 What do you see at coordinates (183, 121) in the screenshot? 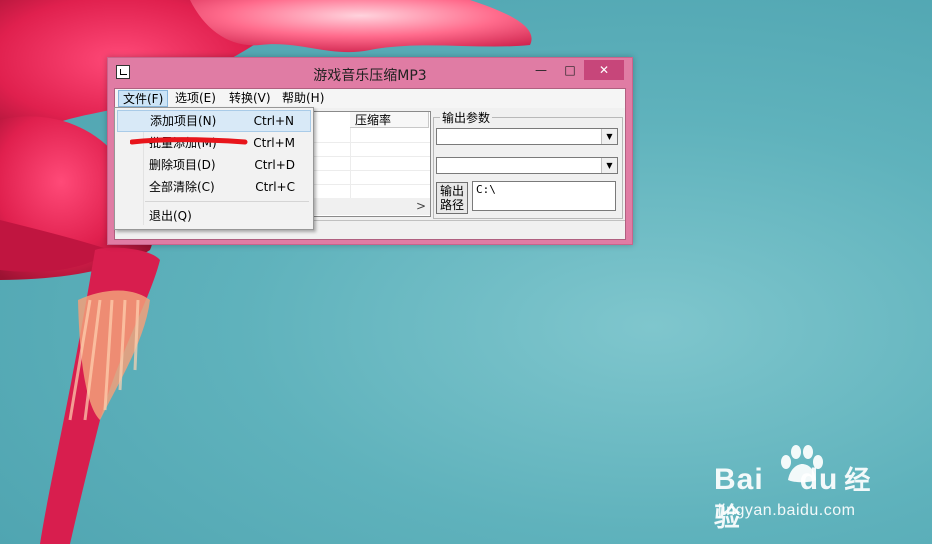
I see `menu-item-label: 添加项目(N)` at bounding box center [183, 121].